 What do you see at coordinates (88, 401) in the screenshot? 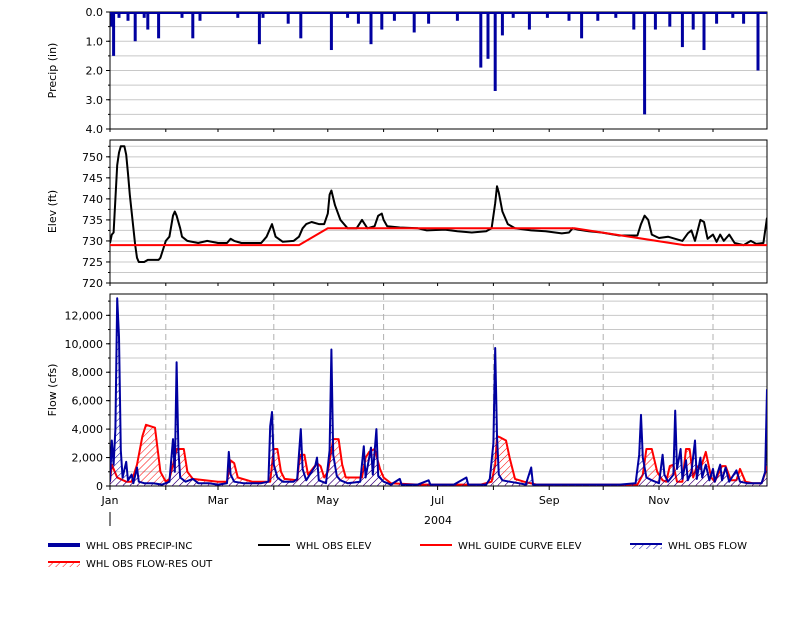
I see `y-tick-label: 6,000` at bounding box center [88, 401].